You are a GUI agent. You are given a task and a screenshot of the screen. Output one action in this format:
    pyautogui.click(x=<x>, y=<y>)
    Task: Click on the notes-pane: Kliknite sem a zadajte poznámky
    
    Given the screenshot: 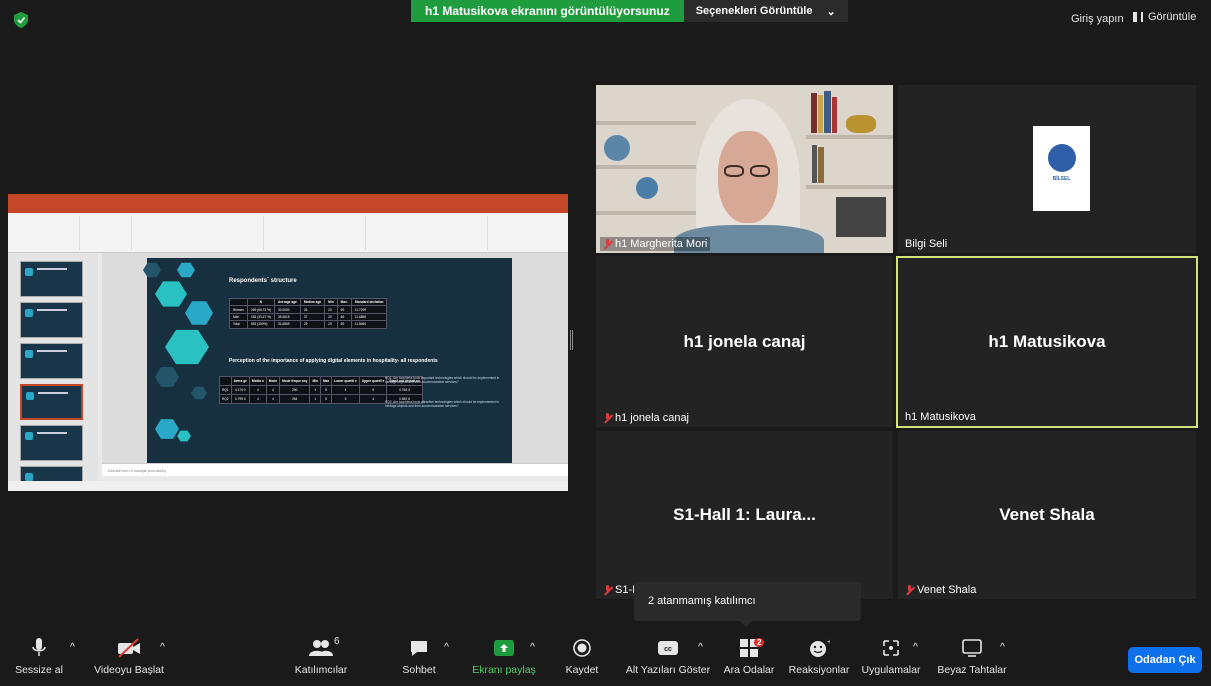 What is the action you would take?
    pyautogui.click(x=335, y=469)
    